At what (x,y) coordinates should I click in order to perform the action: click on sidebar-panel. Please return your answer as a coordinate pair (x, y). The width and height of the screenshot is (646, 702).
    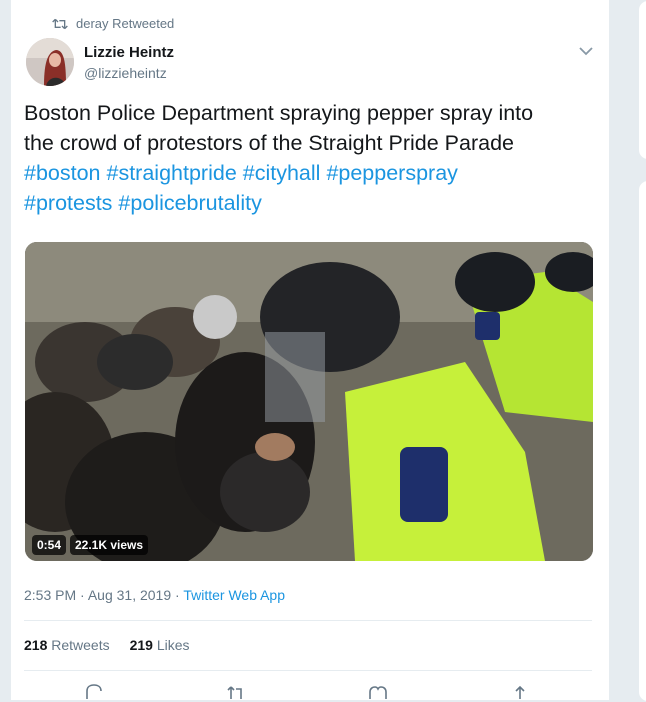
    Looking at the image, I should click on (642, 80).